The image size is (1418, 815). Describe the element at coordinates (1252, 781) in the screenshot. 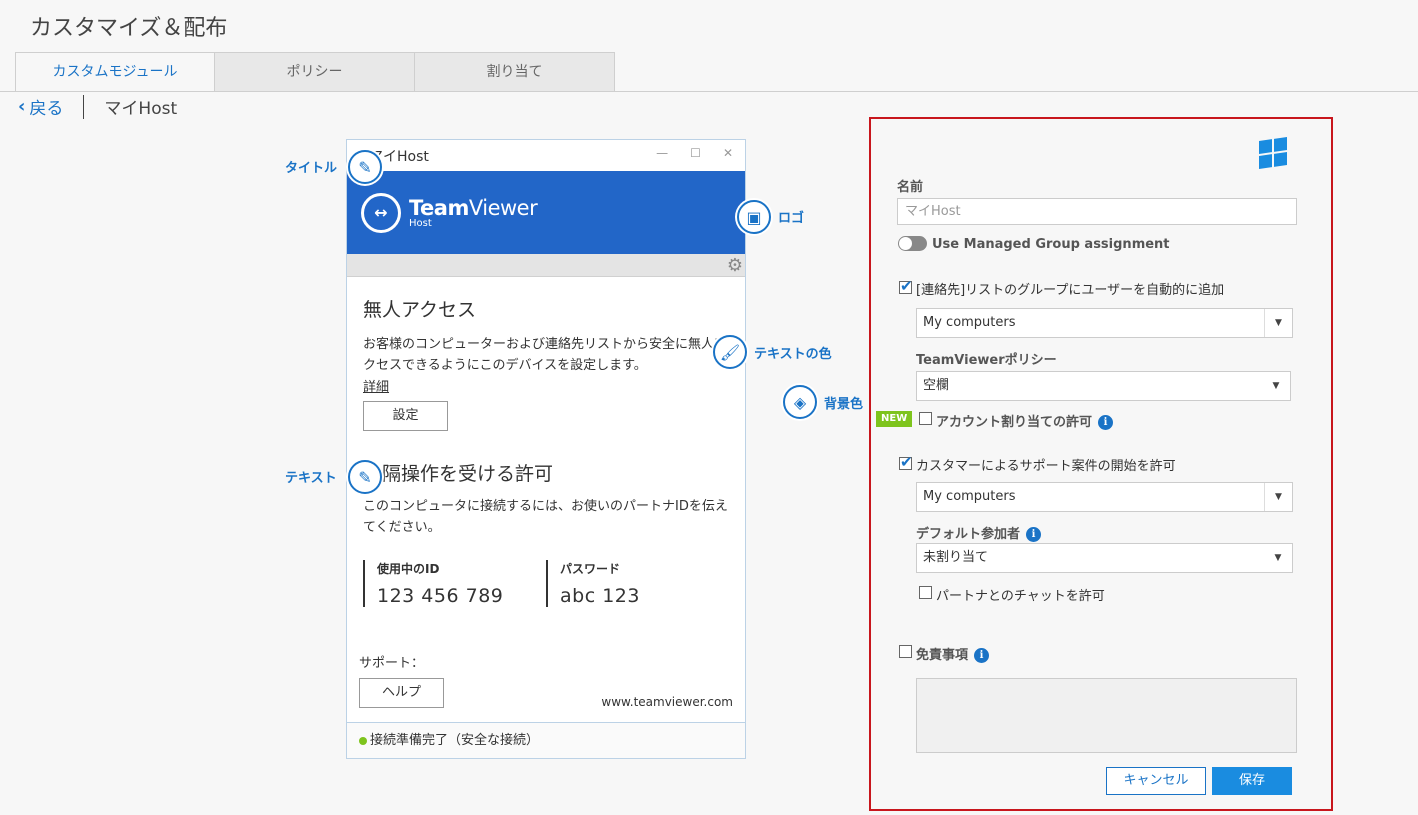

I see `save-button: 保存` at that location.